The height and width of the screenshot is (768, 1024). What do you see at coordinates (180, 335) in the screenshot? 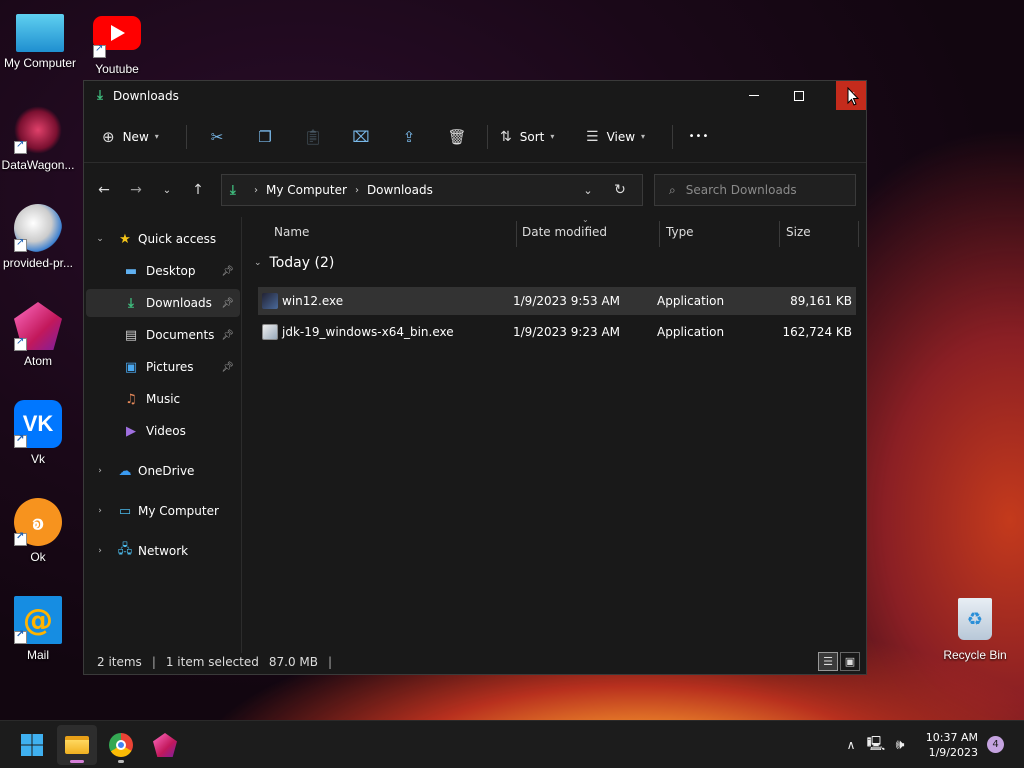
I see `sidebar-item-label: Documents` at bounding box center [180, 335].